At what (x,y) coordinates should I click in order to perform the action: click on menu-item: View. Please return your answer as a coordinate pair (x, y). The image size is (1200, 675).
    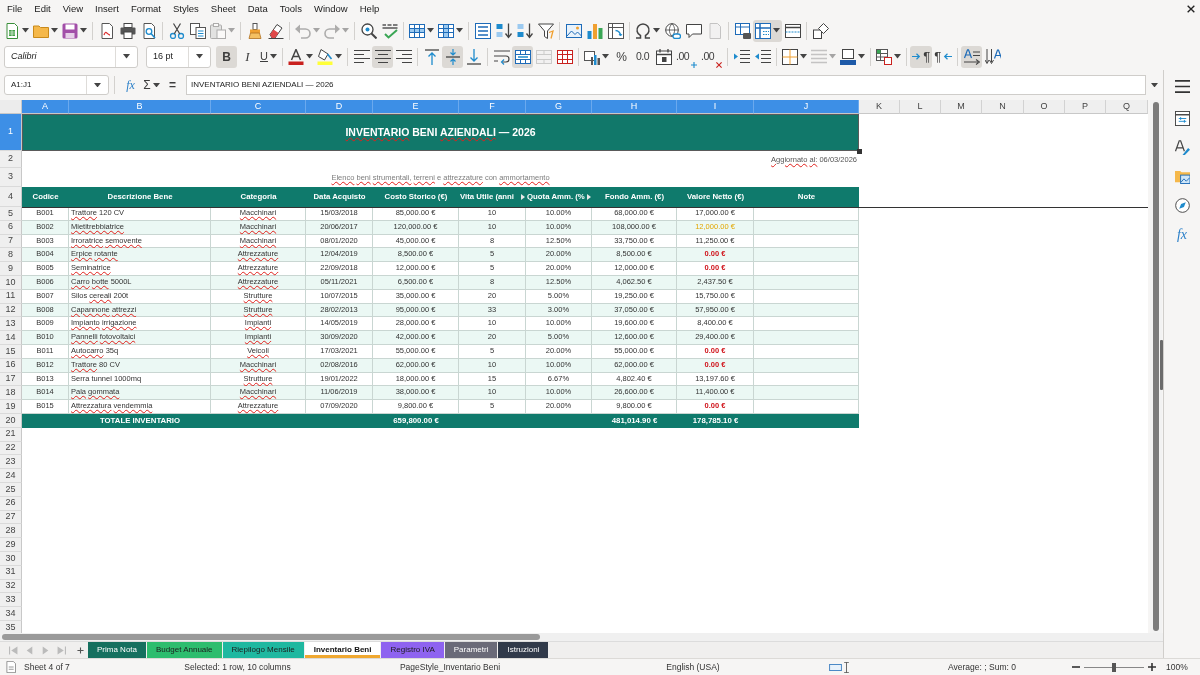
    Looking at the image, I should click on (73, 9).